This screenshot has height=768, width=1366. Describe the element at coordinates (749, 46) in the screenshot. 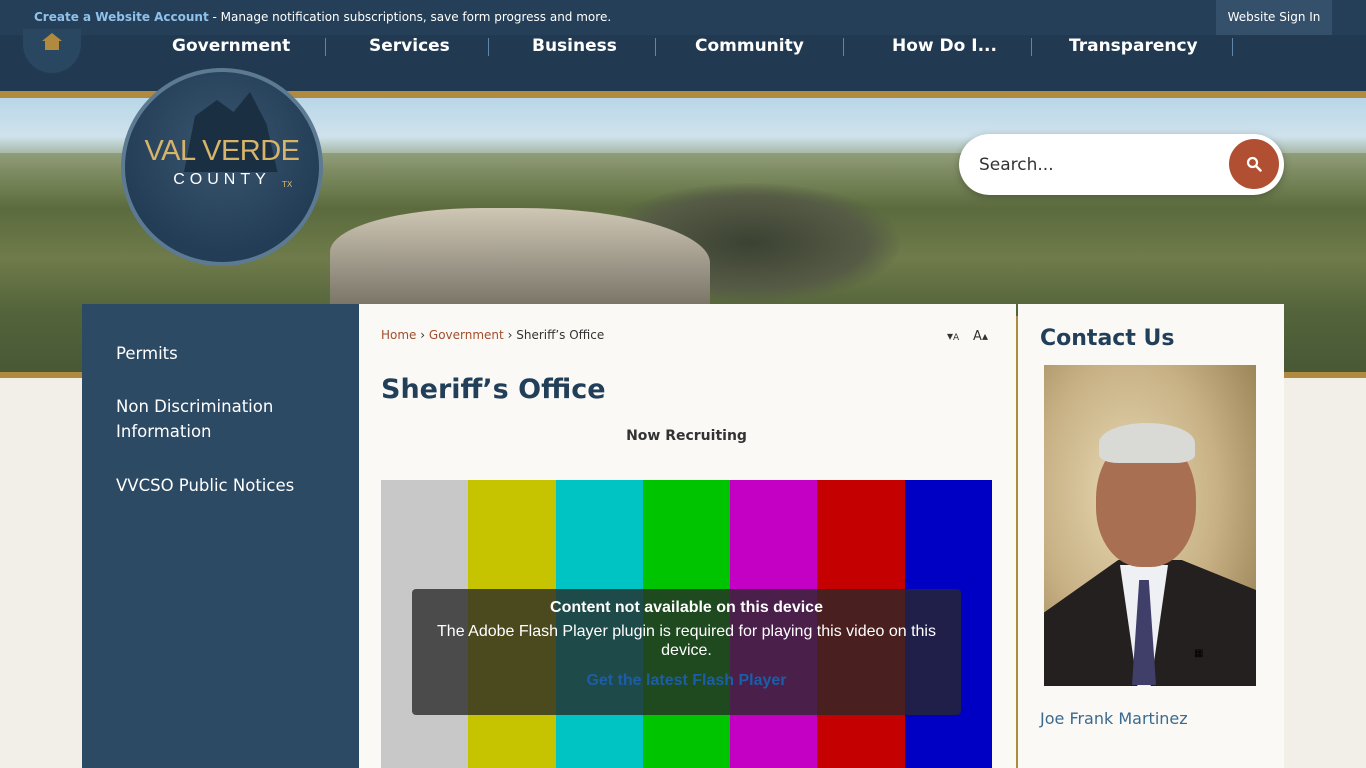

I see `nav-community: Community` at that location.